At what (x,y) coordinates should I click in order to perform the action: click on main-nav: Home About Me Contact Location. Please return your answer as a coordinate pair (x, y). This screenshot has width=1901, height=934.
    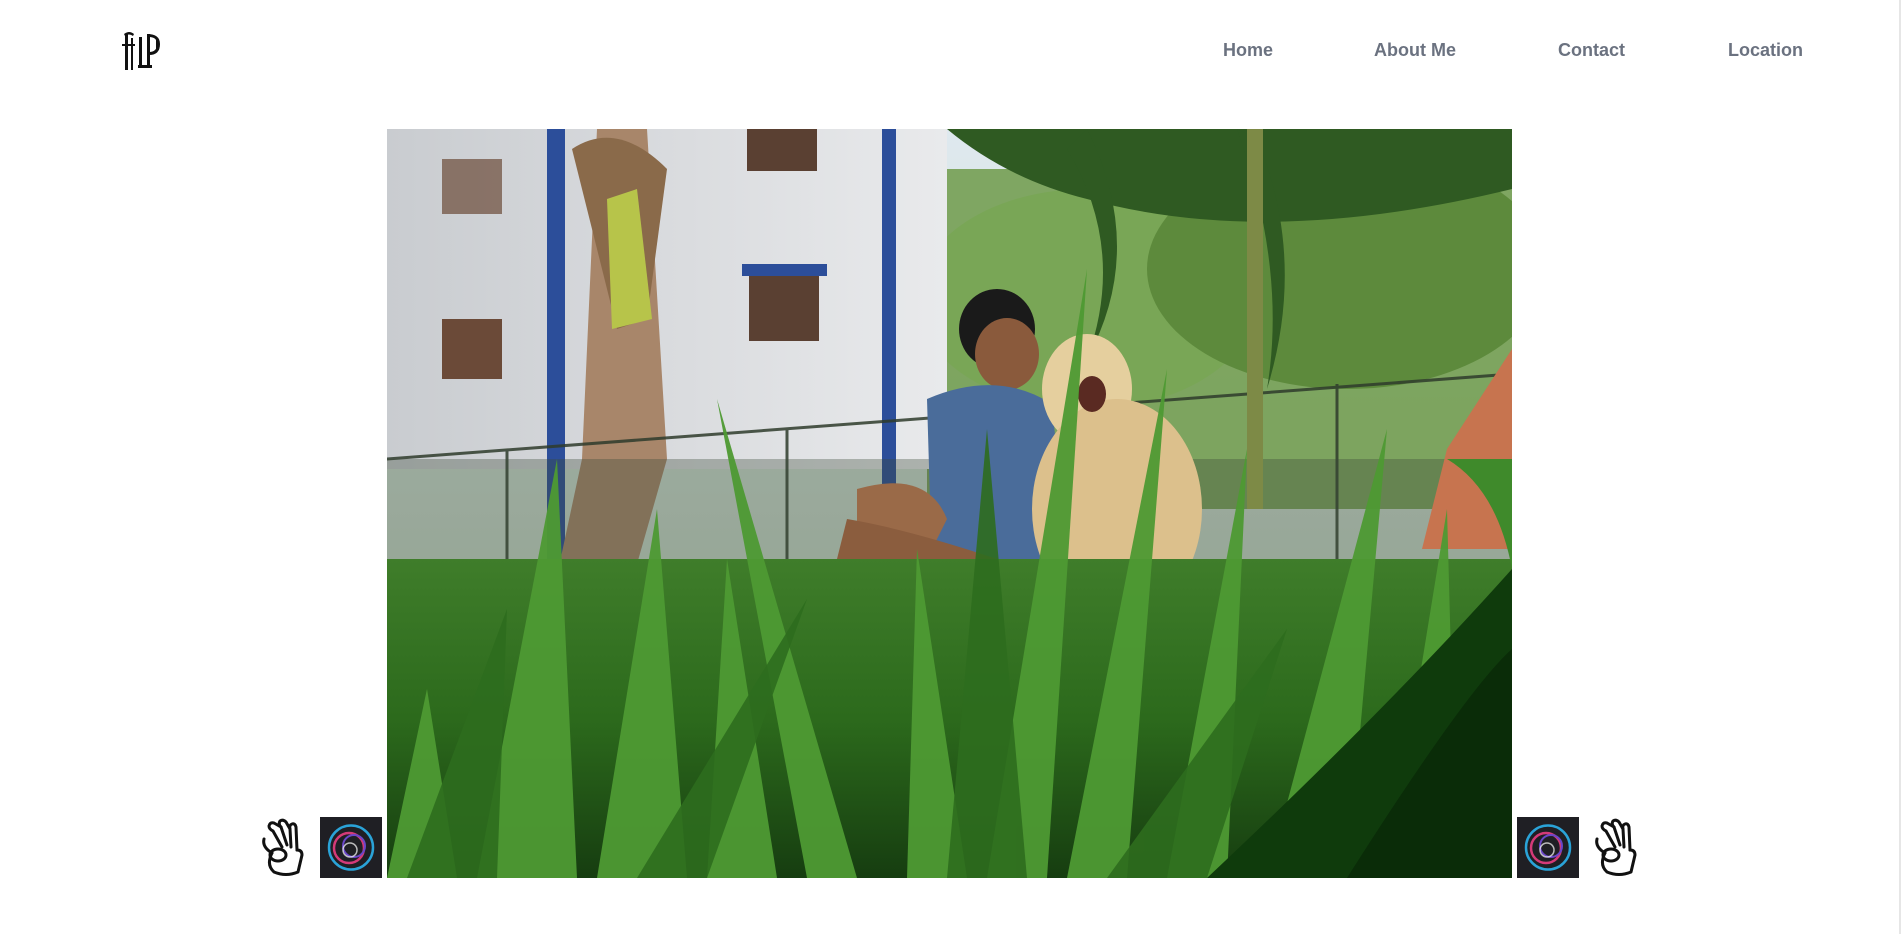
    Looking at the image, I should click on (950, 52).